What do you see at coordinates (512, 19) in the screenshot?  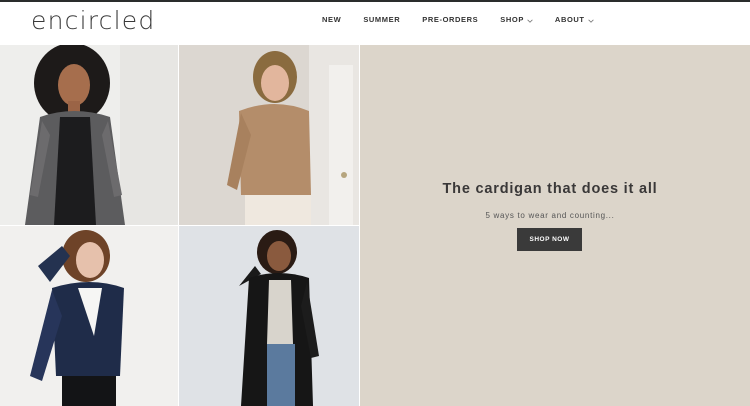 I see `nav-item-label: SHOP` at bounding box center [512, 19].